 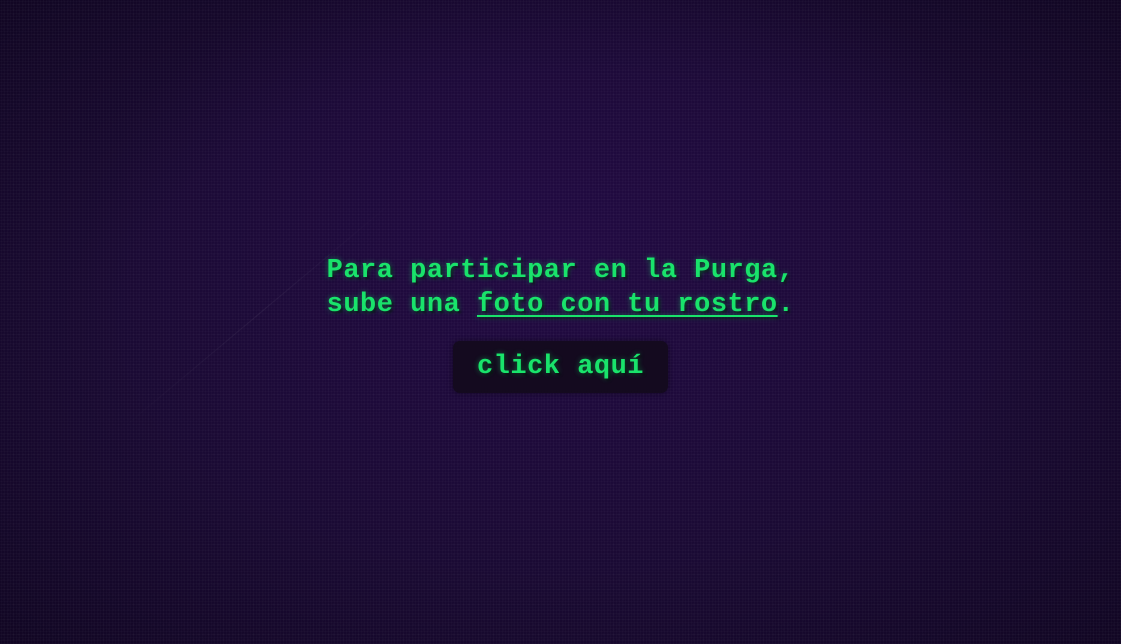 I want to click on prompt-line-1: Para participar en la Purga,, so click(x=560, y=271).